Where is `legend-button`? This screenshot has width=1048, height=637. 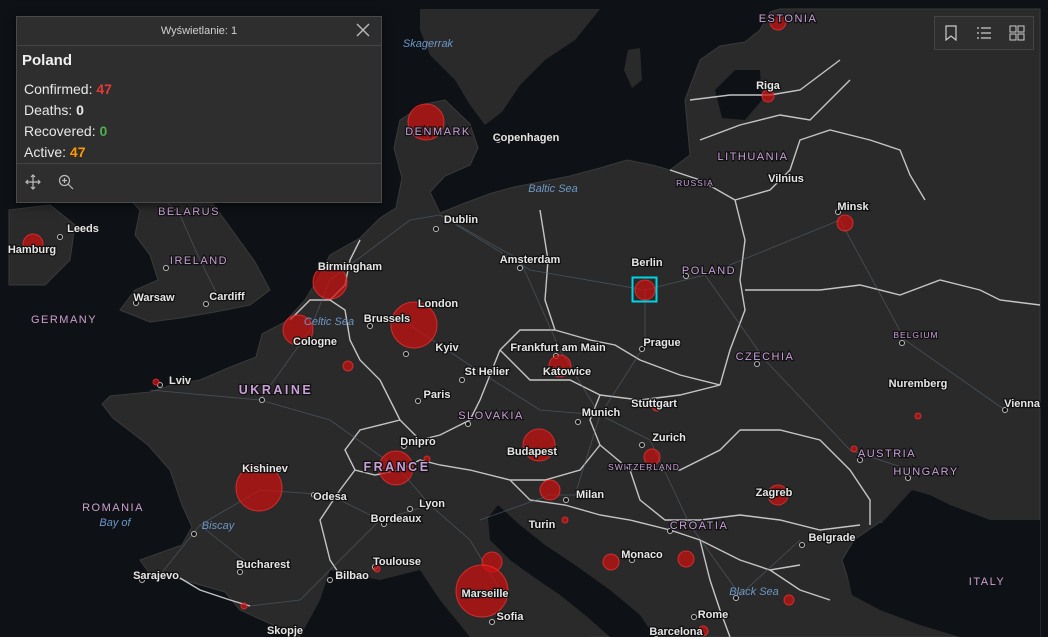 legend-button is located at coordinates (984, 33).